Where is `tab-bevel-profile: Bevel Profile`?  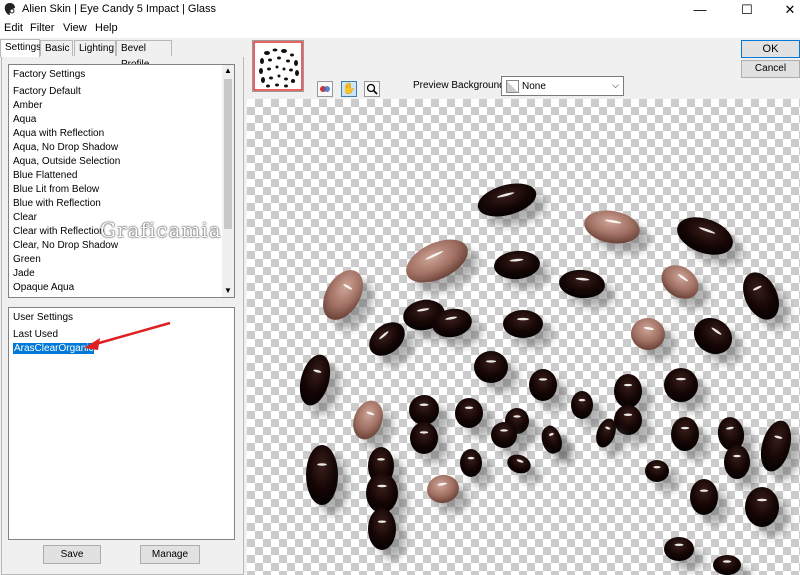
tab-bevel-profile: Bevel Profile is located at coordinates (144, 55).